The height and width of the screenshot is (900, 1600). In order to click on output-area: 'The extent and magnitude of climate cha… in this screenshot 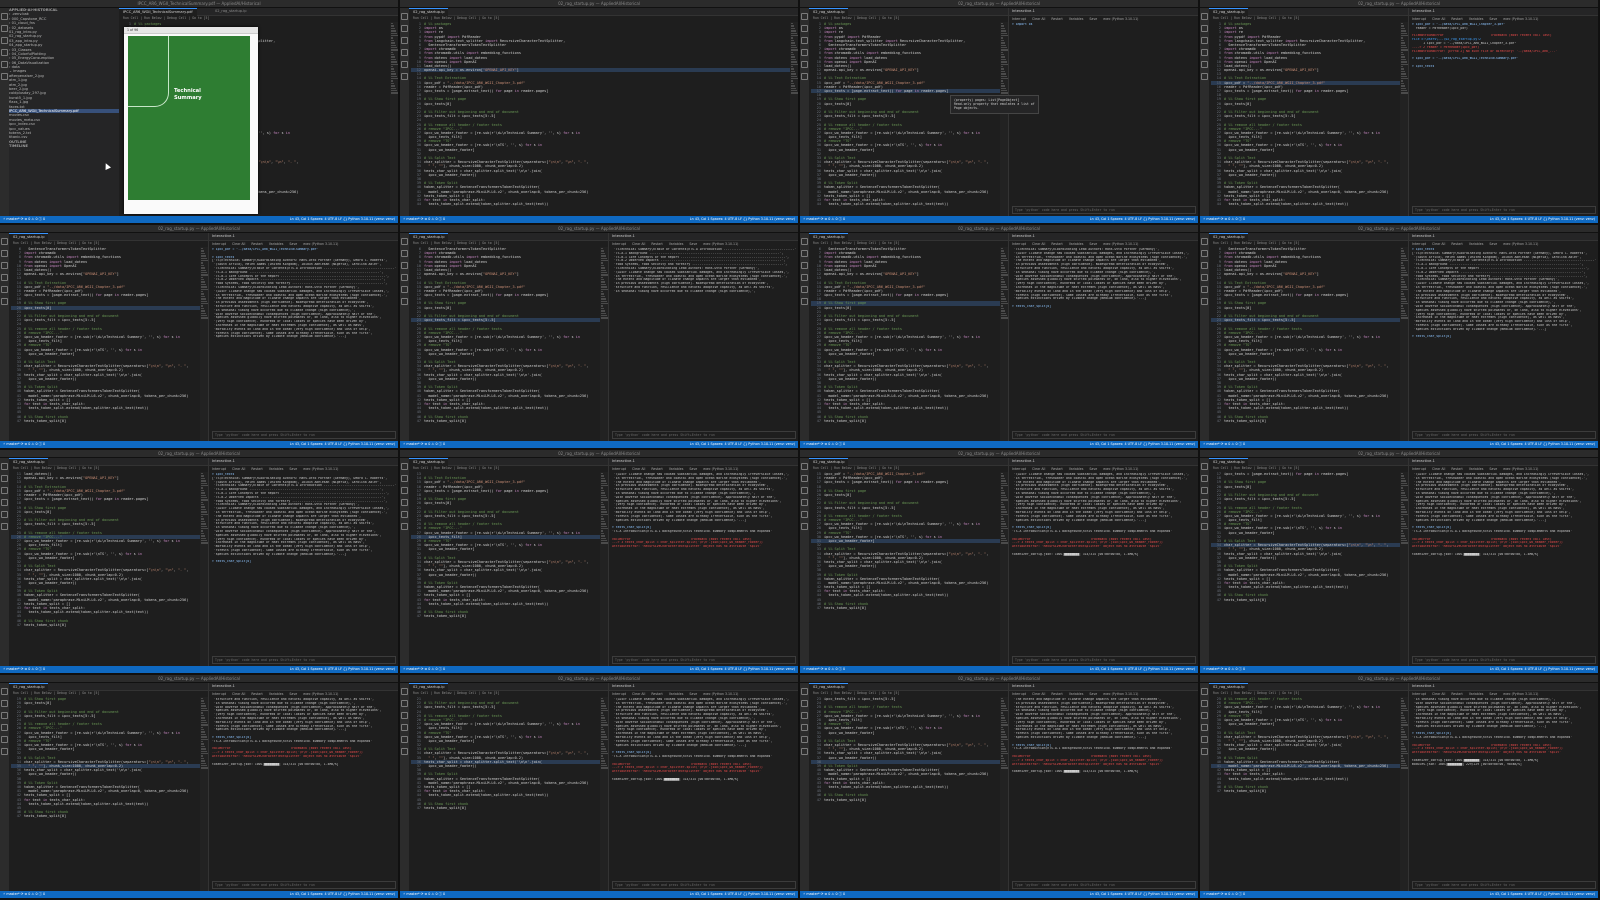, I will do `click(1104, 790)`.